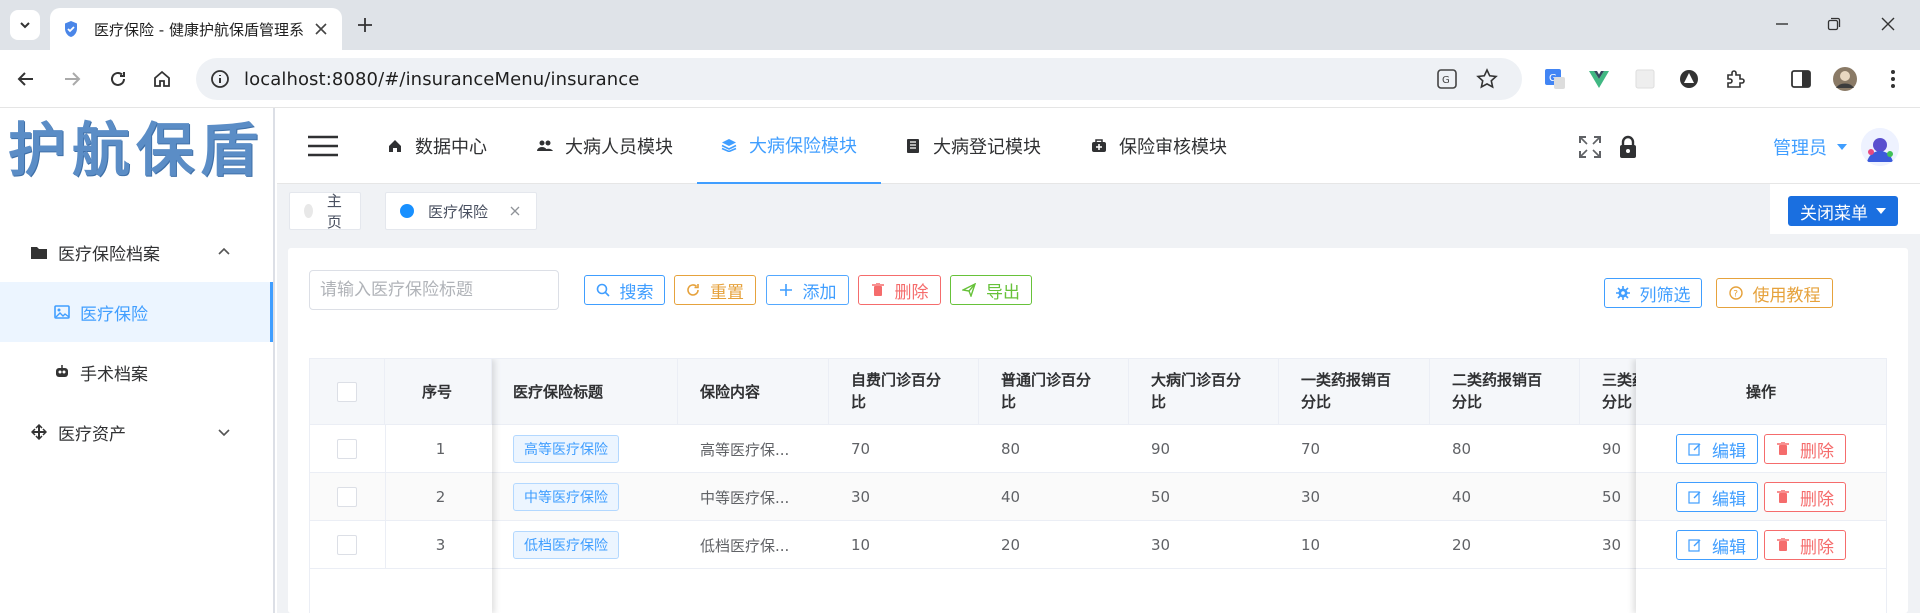 The width and height of the screenshot is (1920, 613). What do you see at coordinates (1843, 211) in the screenshot?
I see `close-menu-button: 关闭菜单` at bounding box center [1843, 211].